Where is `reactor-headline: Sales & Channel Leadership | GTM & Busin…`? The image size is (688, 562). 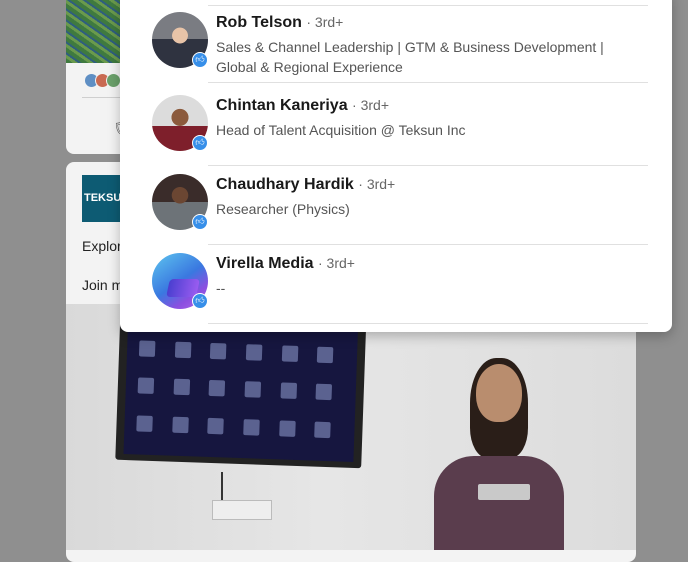
reactor-headline: Sales & Channel Leadership | GTM & Busin… is located at coordinates (410, 57).